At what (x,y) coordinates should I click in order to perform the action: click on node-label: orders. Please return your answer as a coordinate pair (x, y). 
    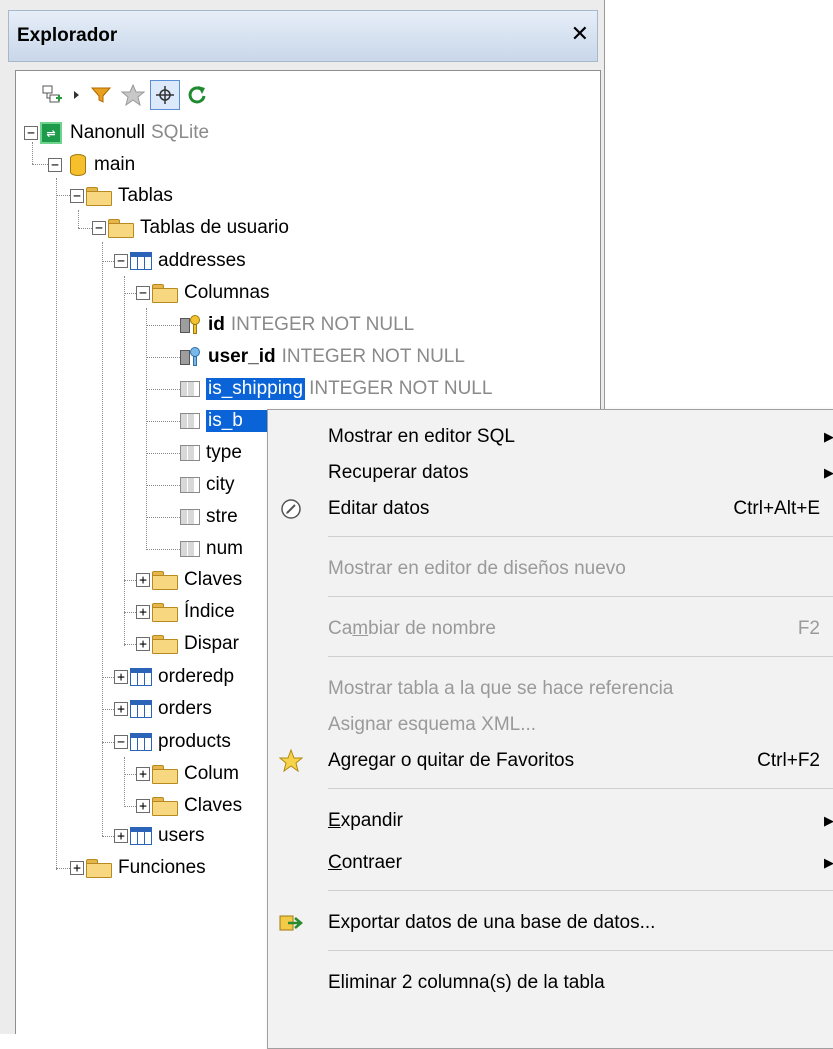
    Looking at the image, I should click on (185, 708).